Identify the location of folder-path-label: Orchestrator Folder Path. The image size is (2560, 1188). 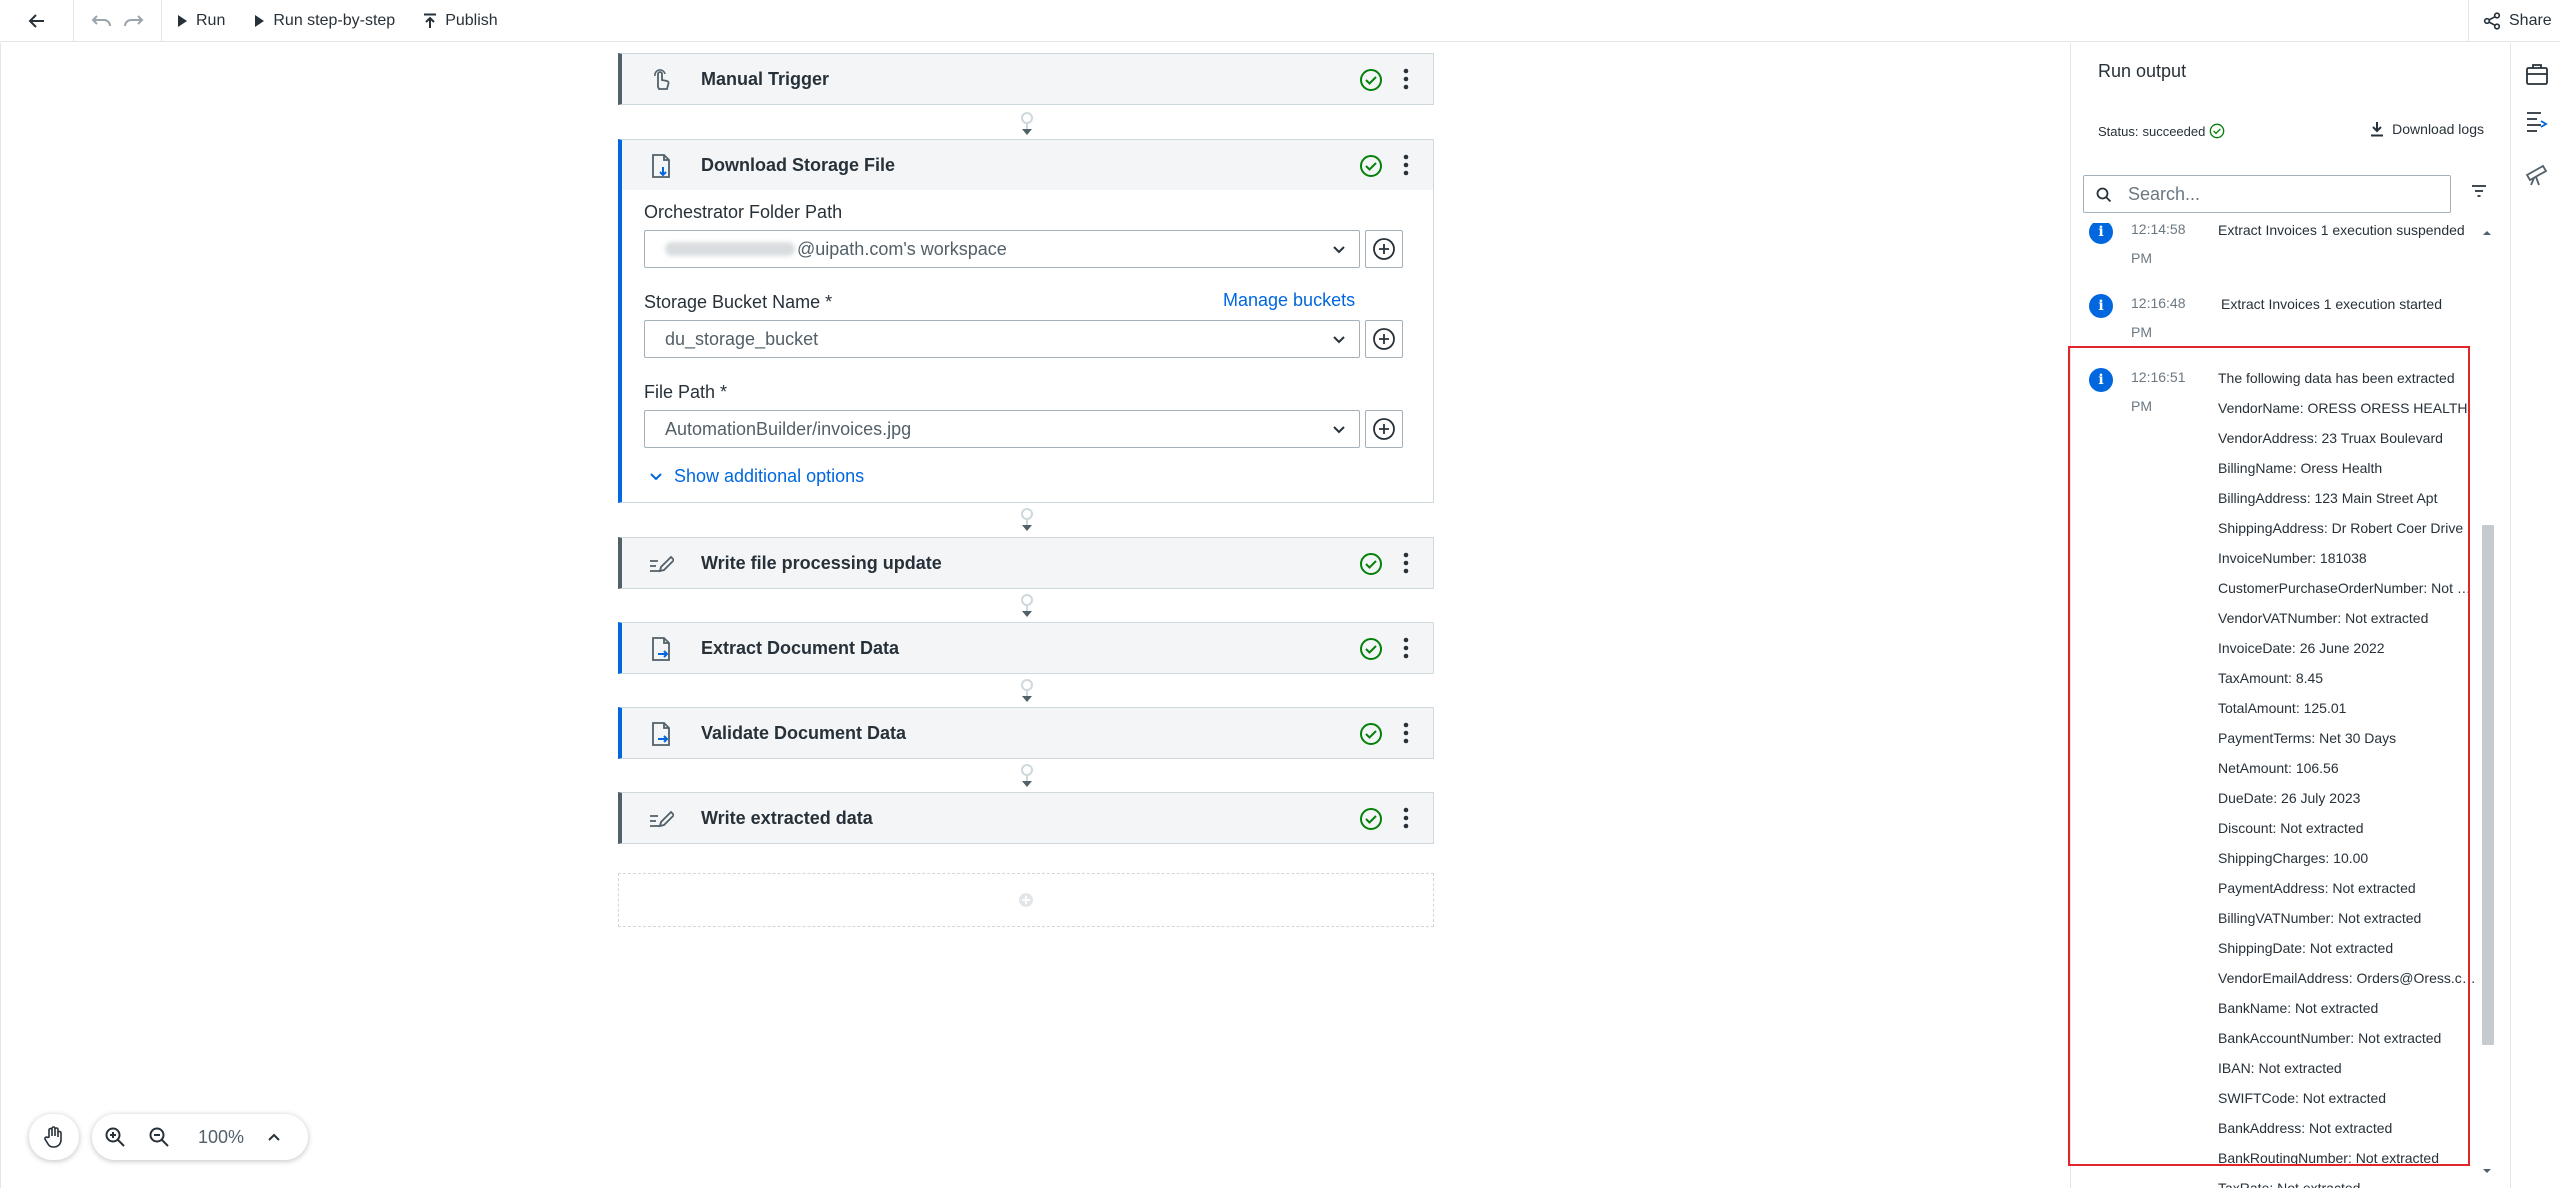
(743, 212).